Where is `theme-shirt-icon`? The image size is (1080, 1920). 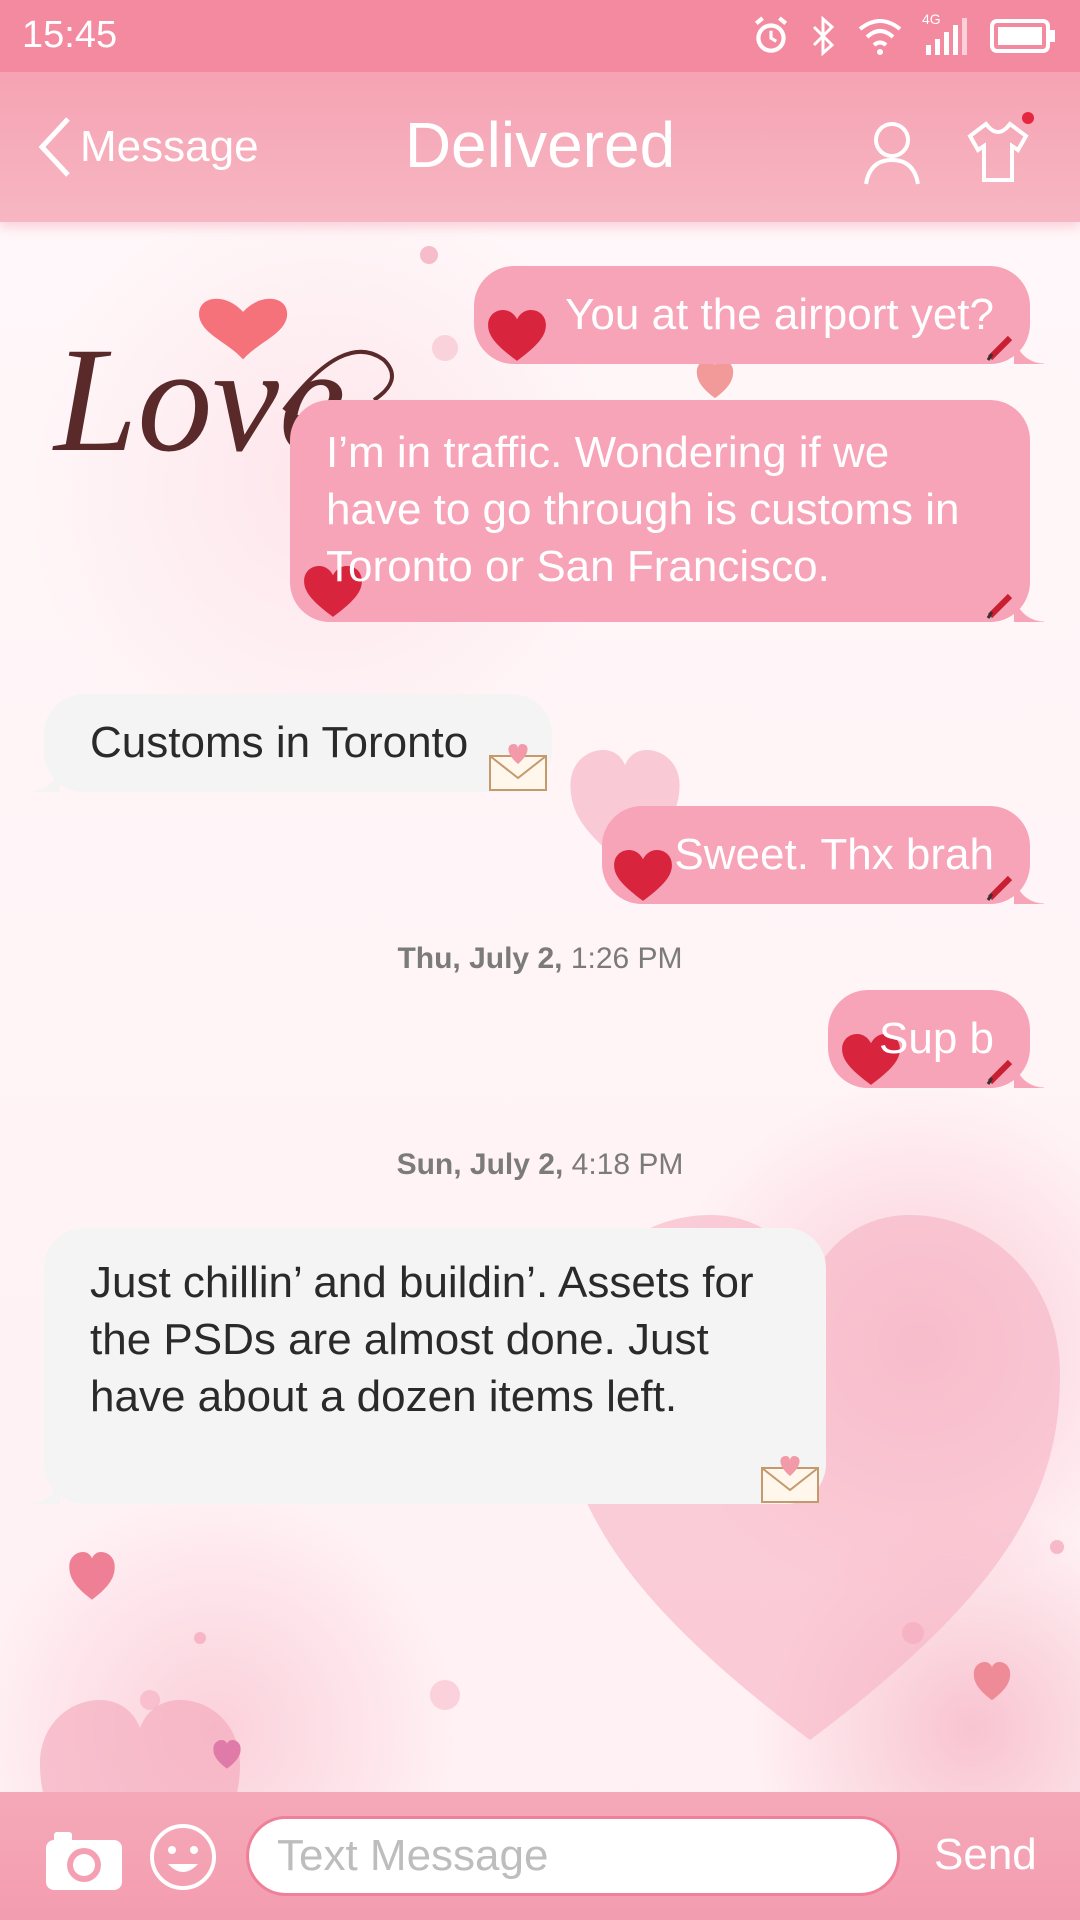 theme-shirt-icon is located at coordinates (998, 151).